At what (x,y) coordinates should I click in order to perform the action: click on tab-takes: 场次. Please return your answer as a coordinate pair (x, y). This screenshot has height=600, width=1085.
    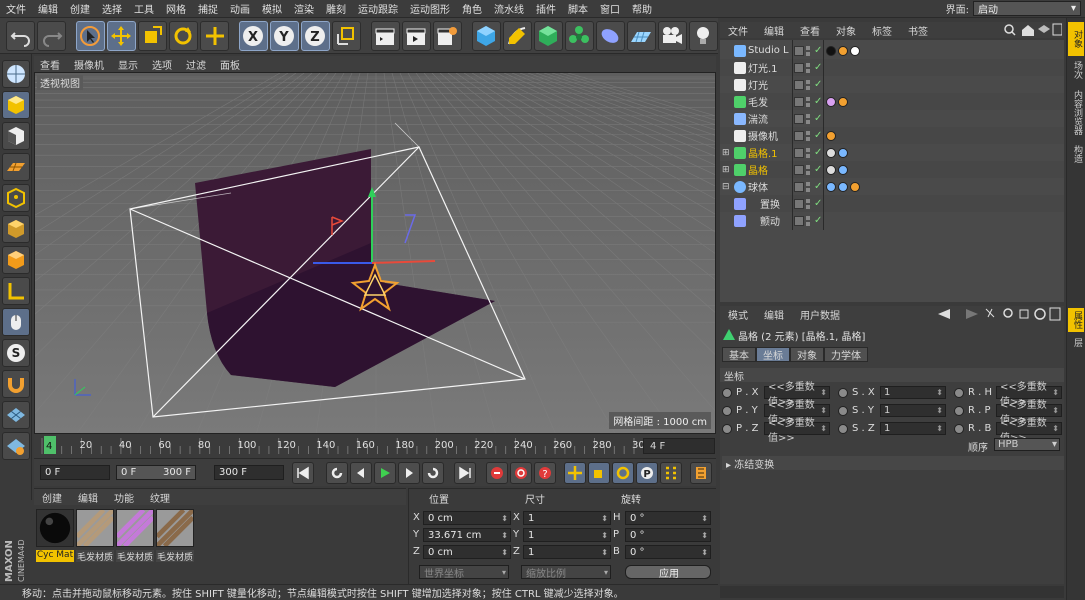
    Looking at the image, I should click on (1076, 70).